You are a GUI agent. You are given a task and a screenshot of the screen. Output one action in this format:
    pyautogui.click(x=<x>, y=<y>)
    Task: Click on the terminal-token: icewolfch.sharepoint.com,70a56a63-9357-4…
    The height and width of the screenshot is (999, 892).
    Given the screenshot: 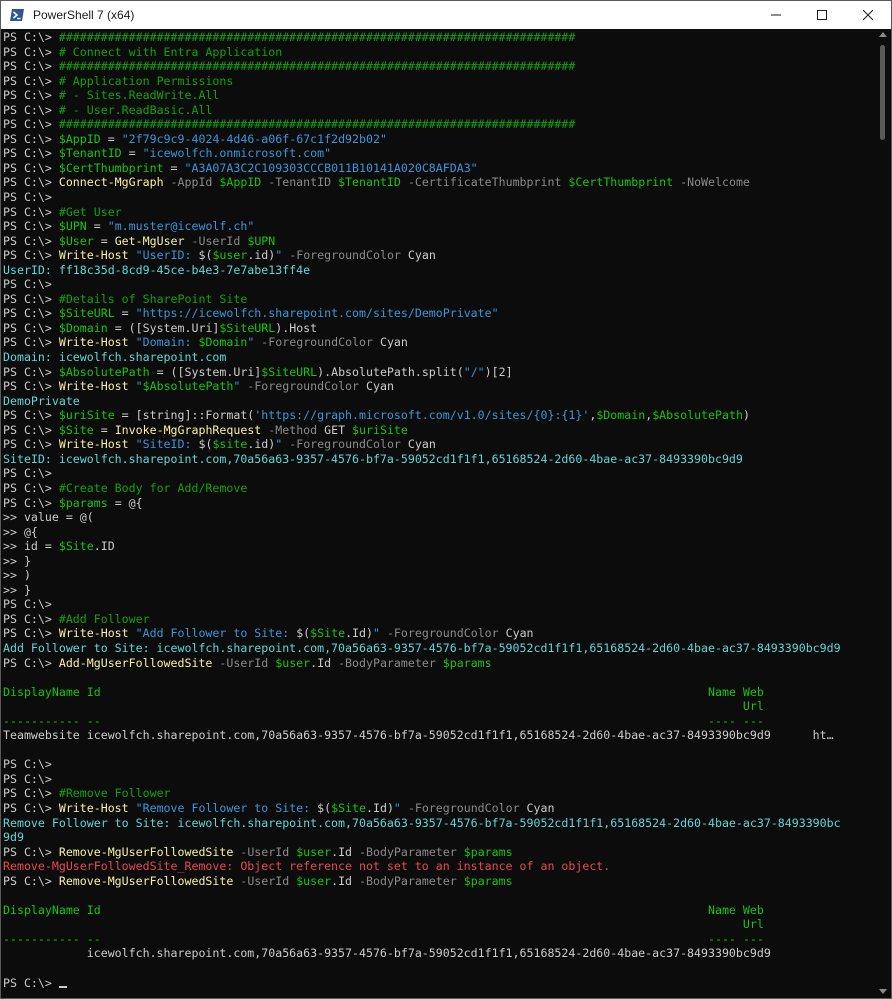 What is the action you would take?
    pyautogui.click(x=387, y=953)
    